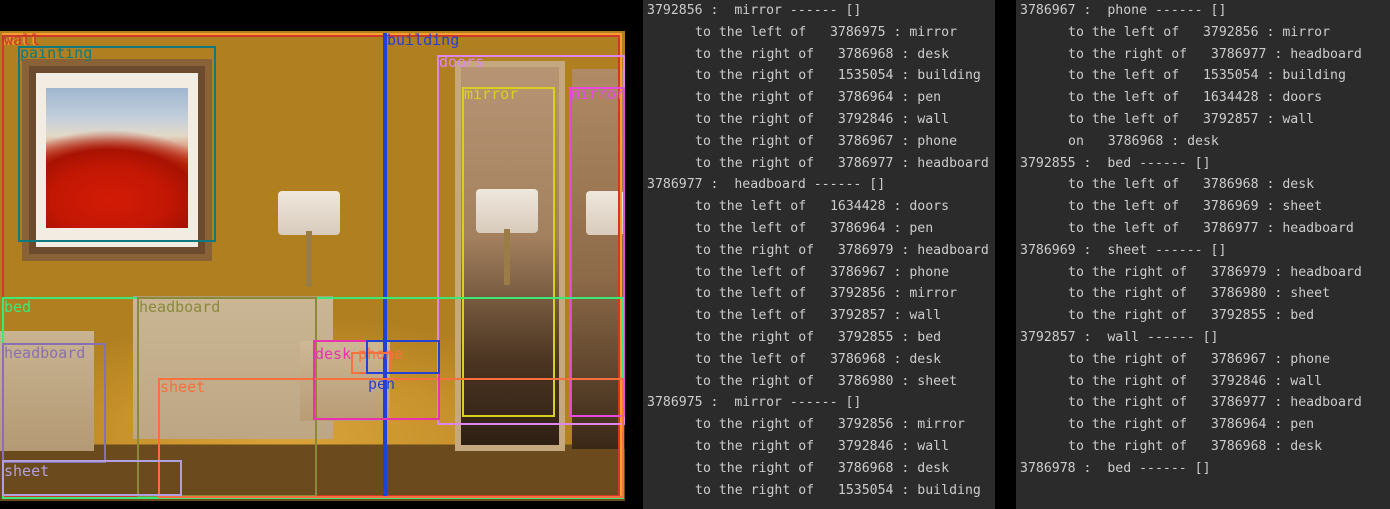 The width and height of the screenshot is (1390, 509). I want to click on relationship-line: to the left of 3786967 : phone, so click(822, 272).